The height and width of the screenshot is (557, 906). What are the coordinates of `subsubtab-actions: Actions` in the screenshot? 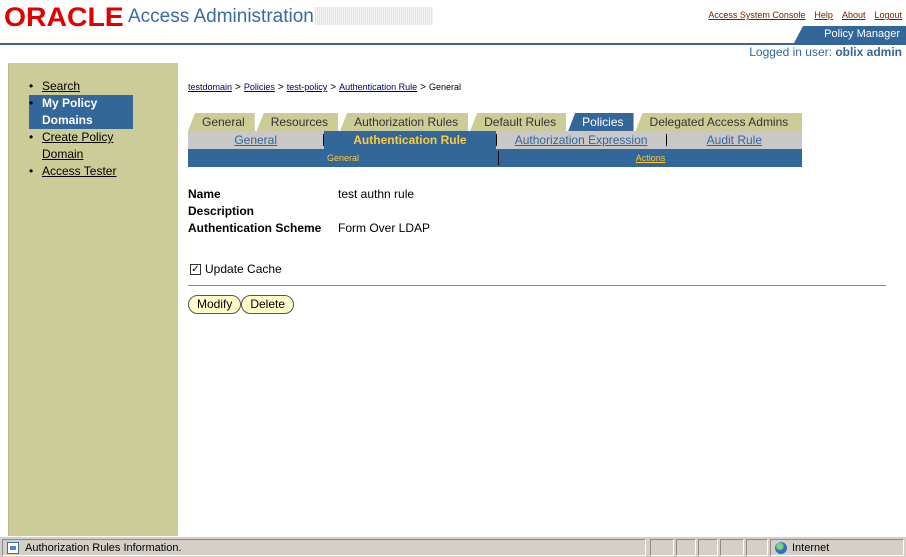 It's located at (650, 158).